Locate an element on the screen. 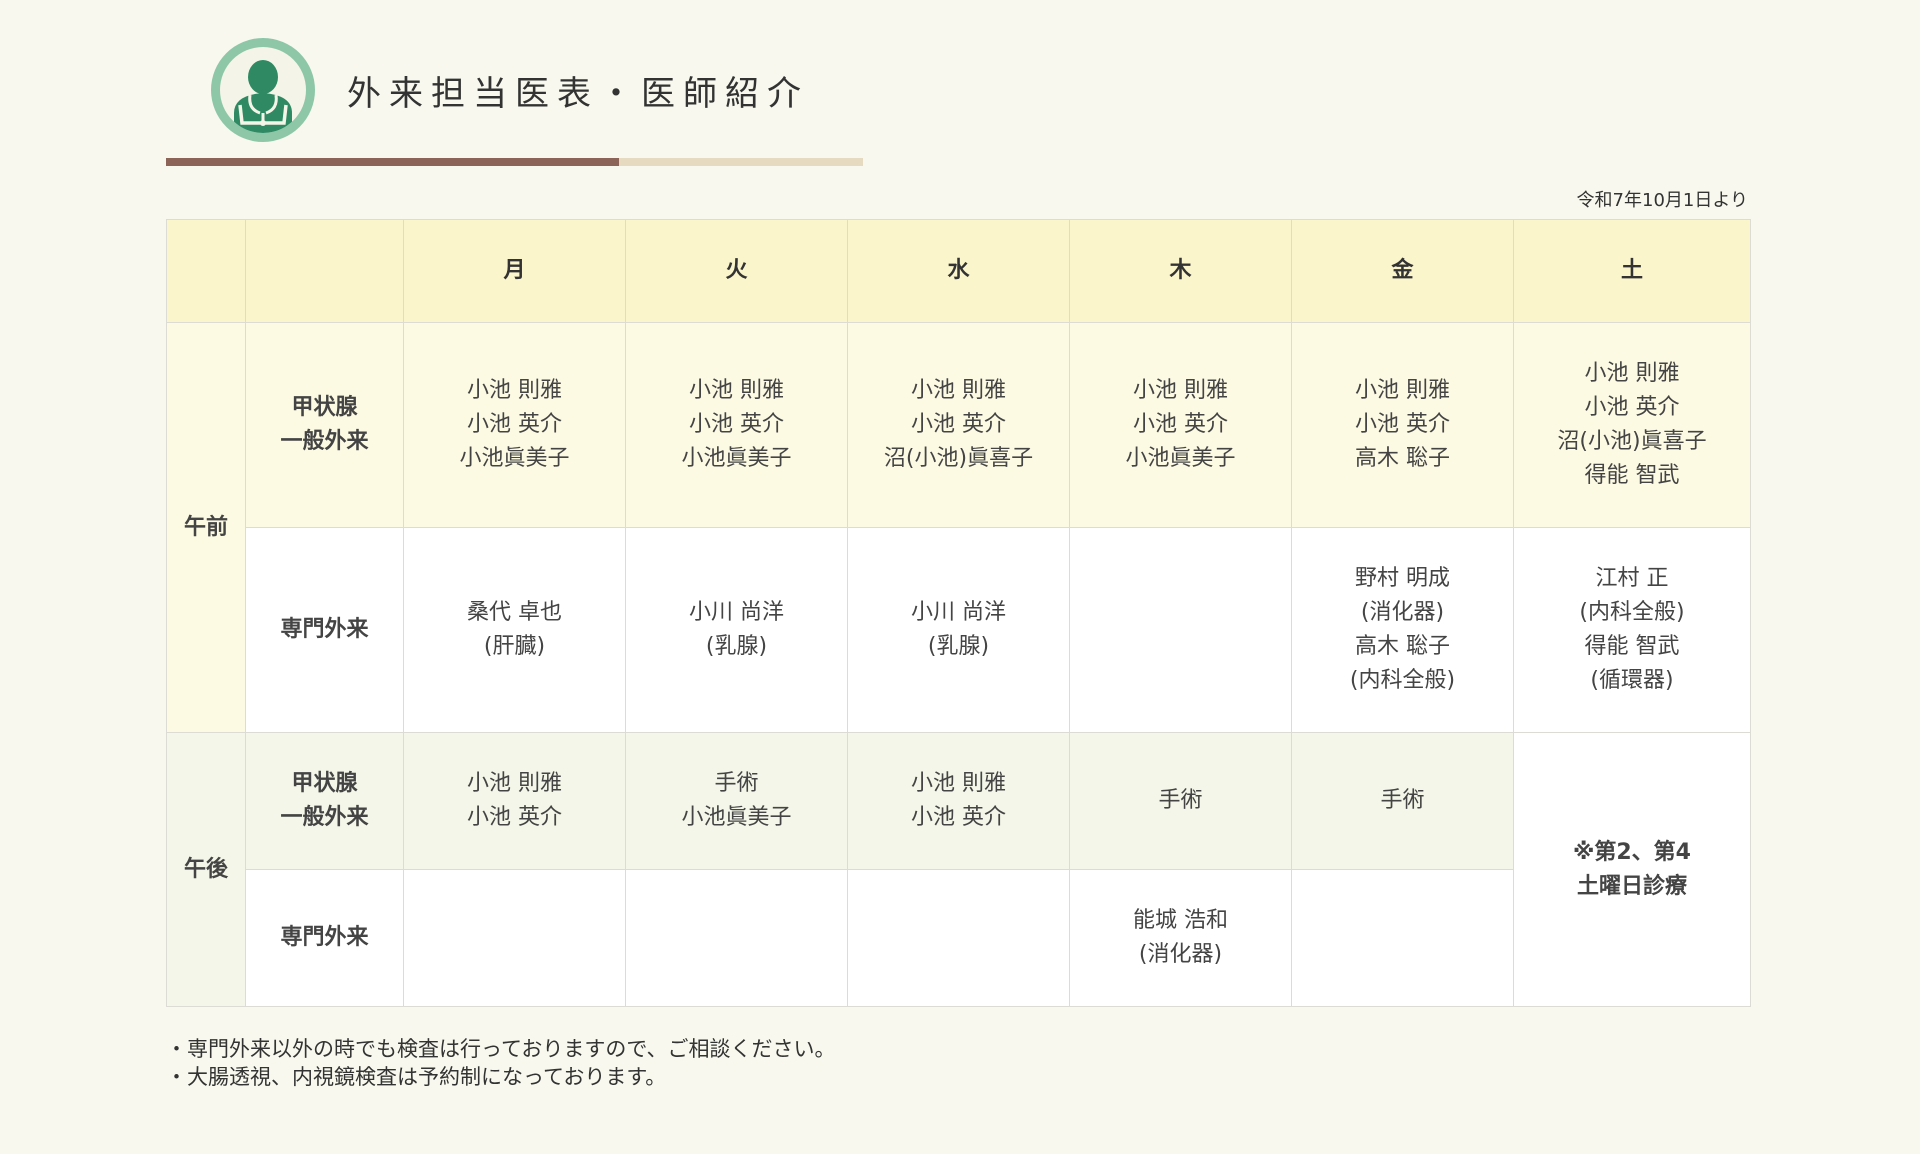 The image size is (1920, 1154). note-item: ・専門外来以外の時でも検査は行っておりますので、ご相談ください。 is located at coordinates (501, 1049).